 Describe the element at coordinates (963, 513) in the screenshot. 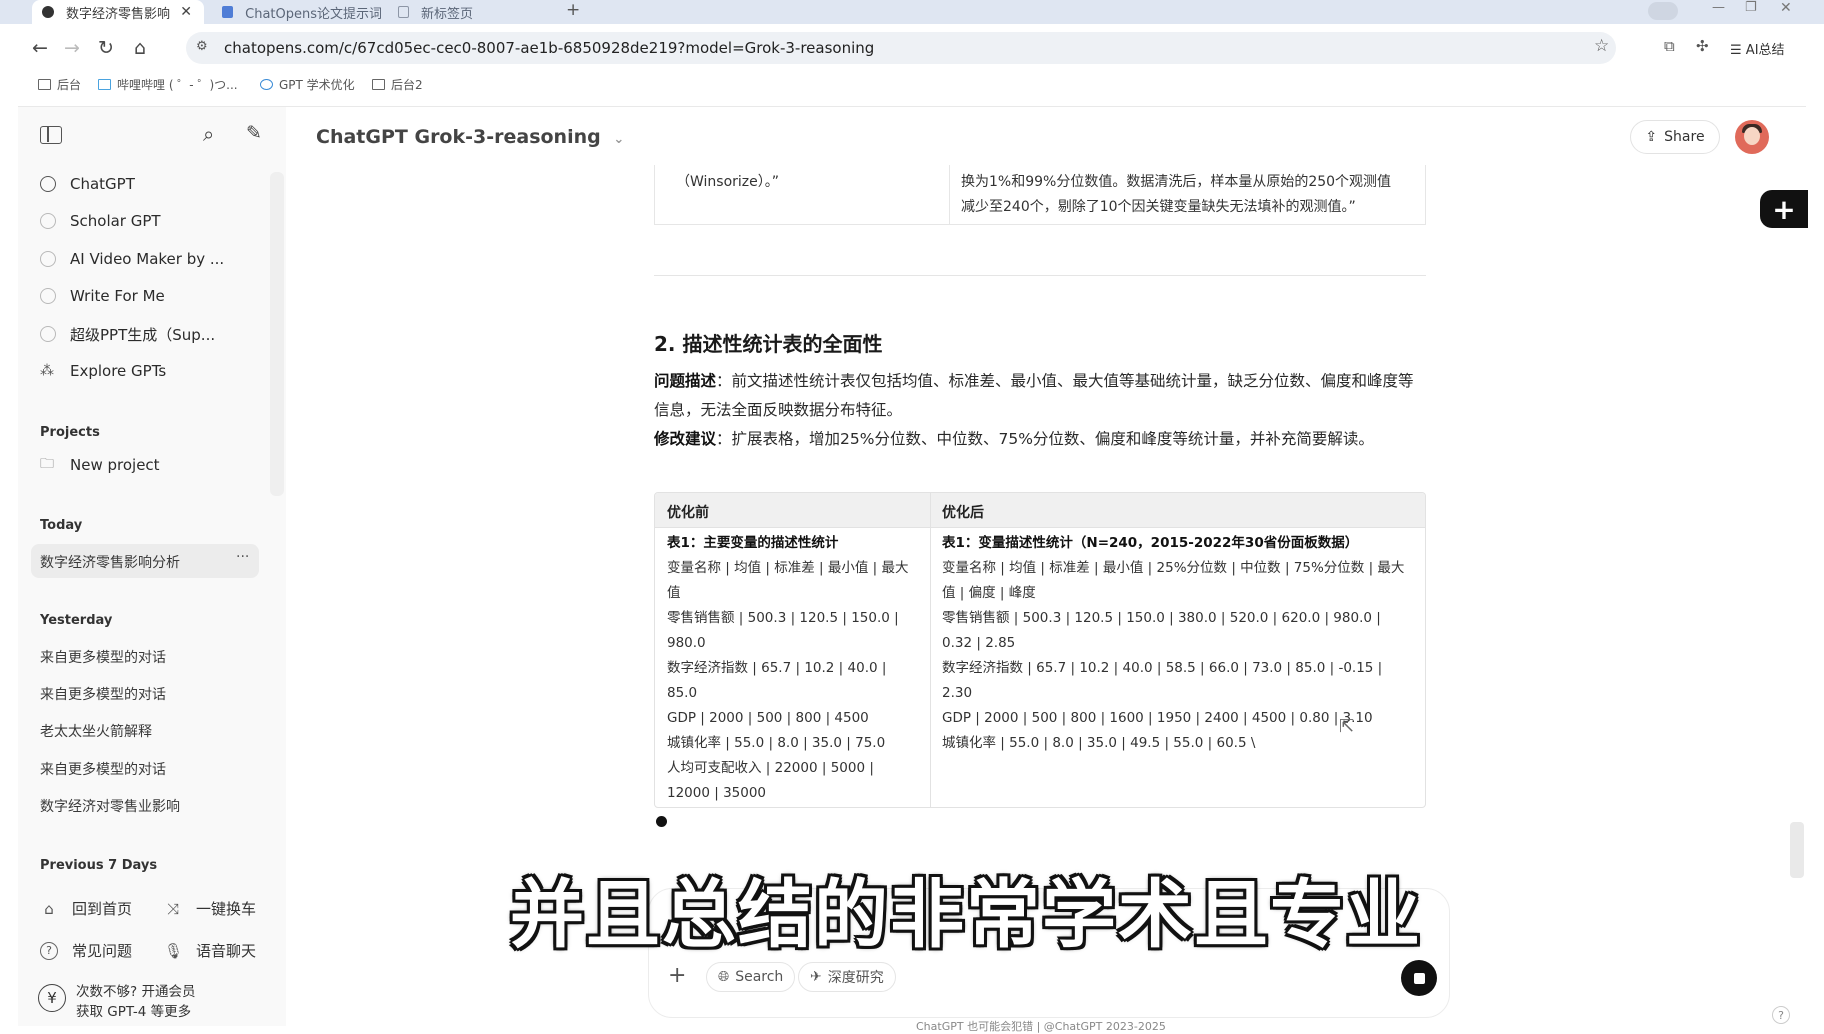

I see `column-header-after: 优化后` at that location.